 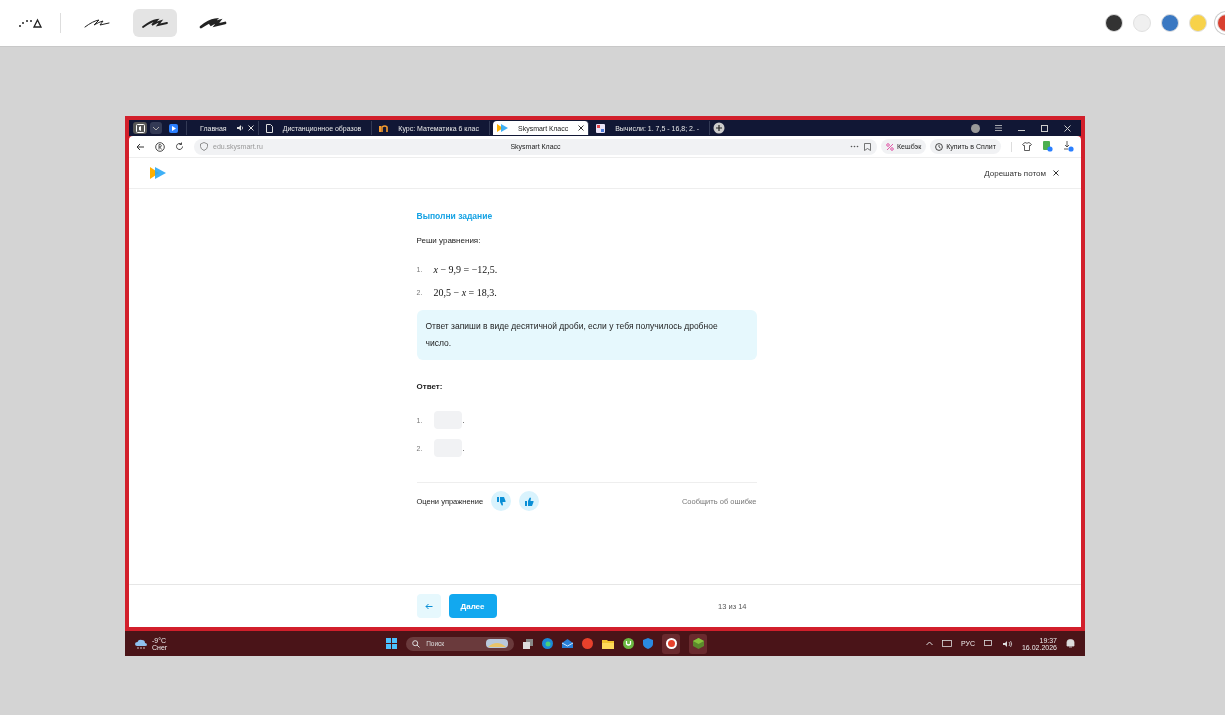 I want to click on site-icon, so click(x=384, y=128).